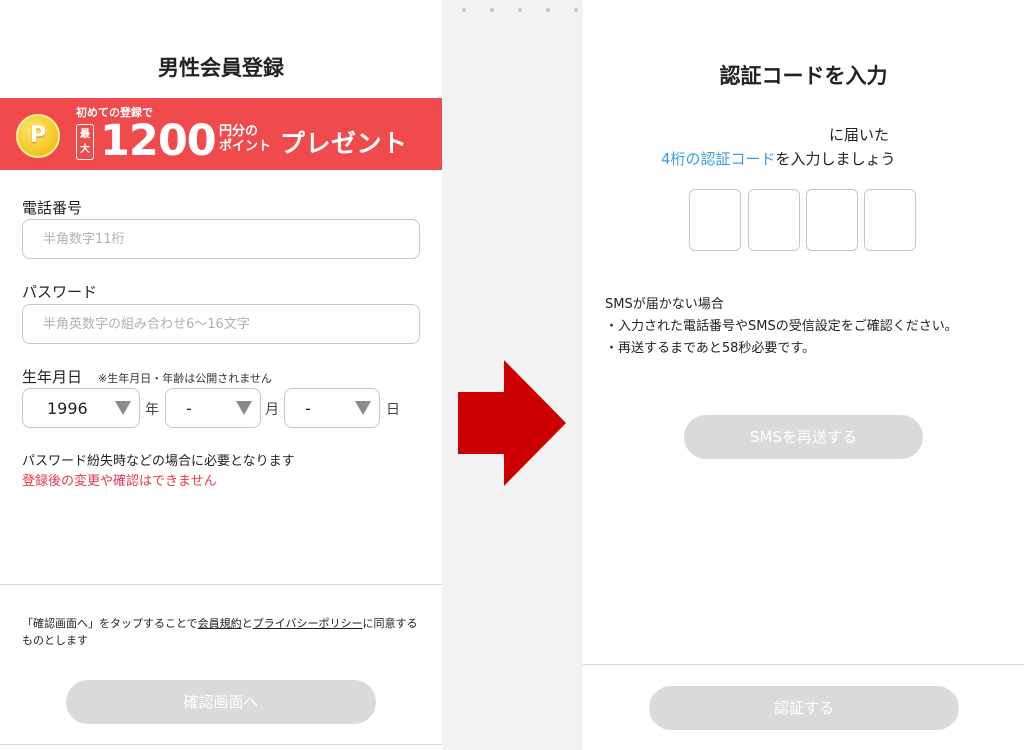 This screenshot has width=1024, height=750. What do you see at coordinates (189, 408) in the screenshot?
I see `month-value: -` at bounding box center [189, 408].